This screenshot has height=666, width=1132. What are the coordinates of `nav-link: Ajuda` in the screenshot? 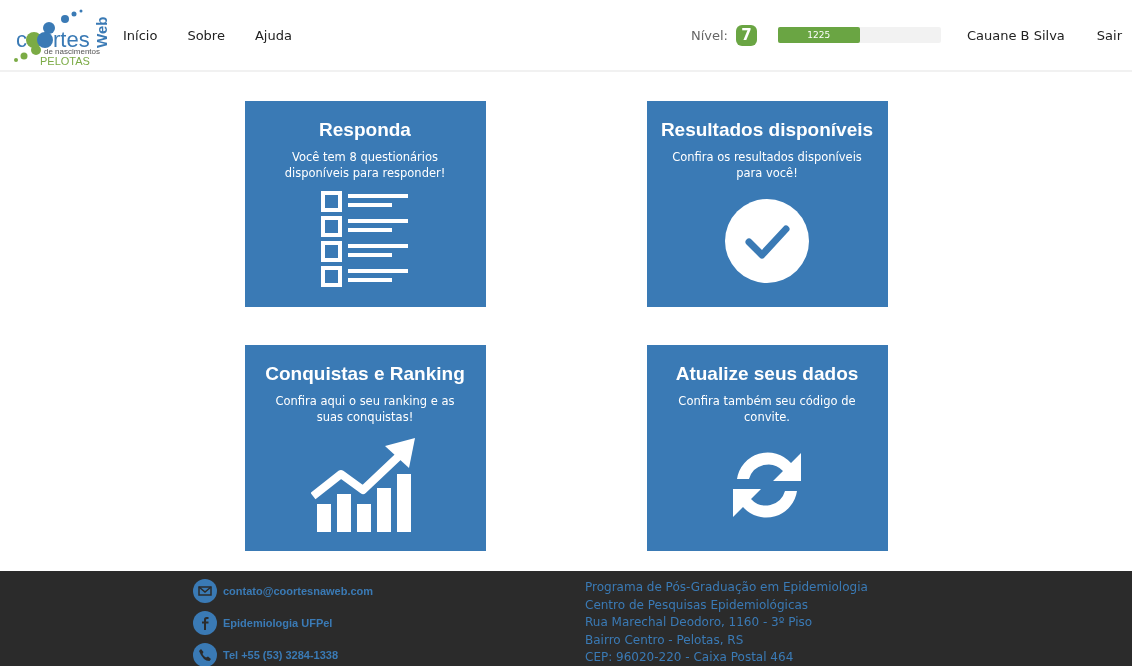 It's located at (273, 35).